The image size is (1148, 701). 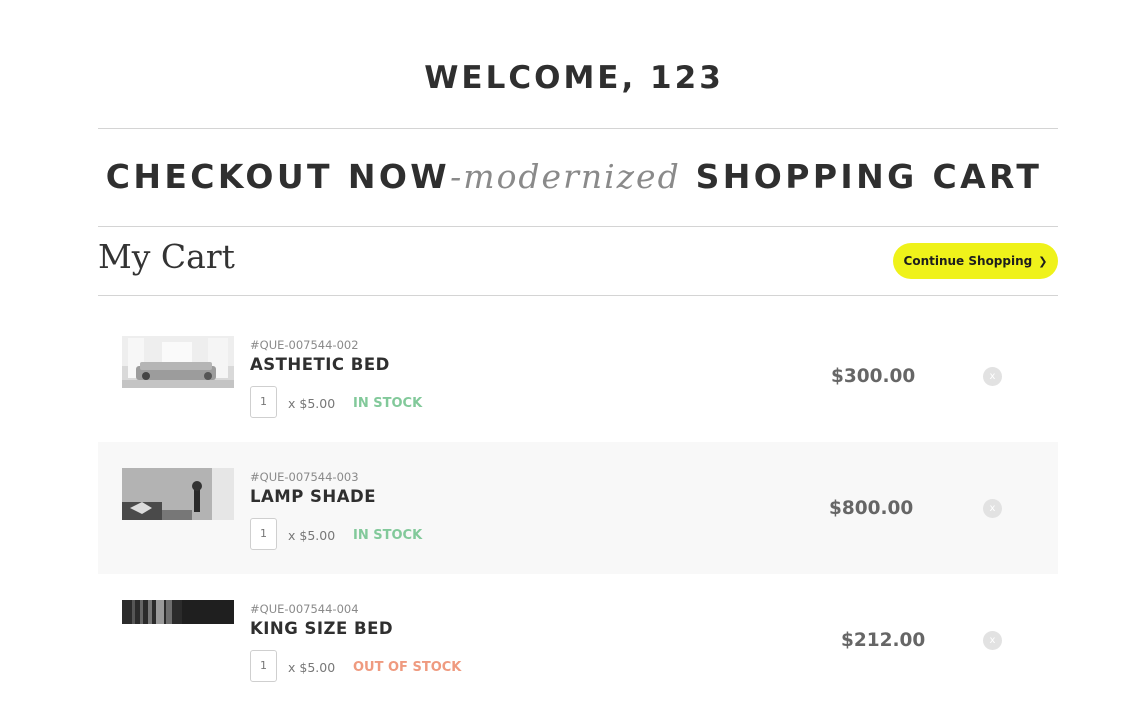 I want to click on stock-status: OUT OF STOCK, so click(x=407, y=667).